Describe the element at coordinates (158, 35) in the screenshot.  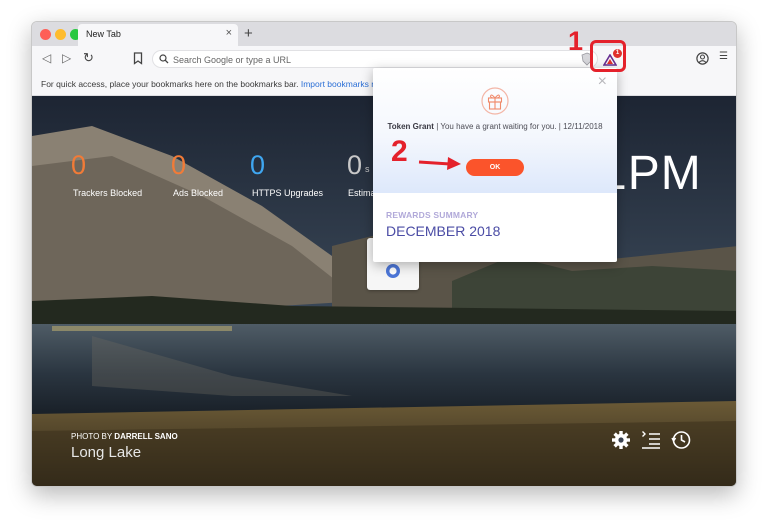
I see `tab-new-tab: New Tab ×` at that location.